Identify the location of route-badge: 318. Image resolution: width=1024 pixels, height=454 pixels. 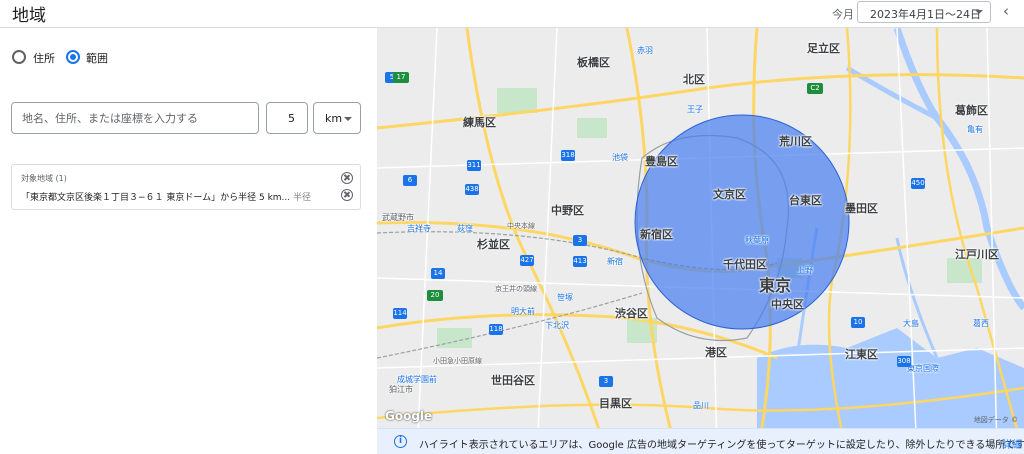
(568, 155).